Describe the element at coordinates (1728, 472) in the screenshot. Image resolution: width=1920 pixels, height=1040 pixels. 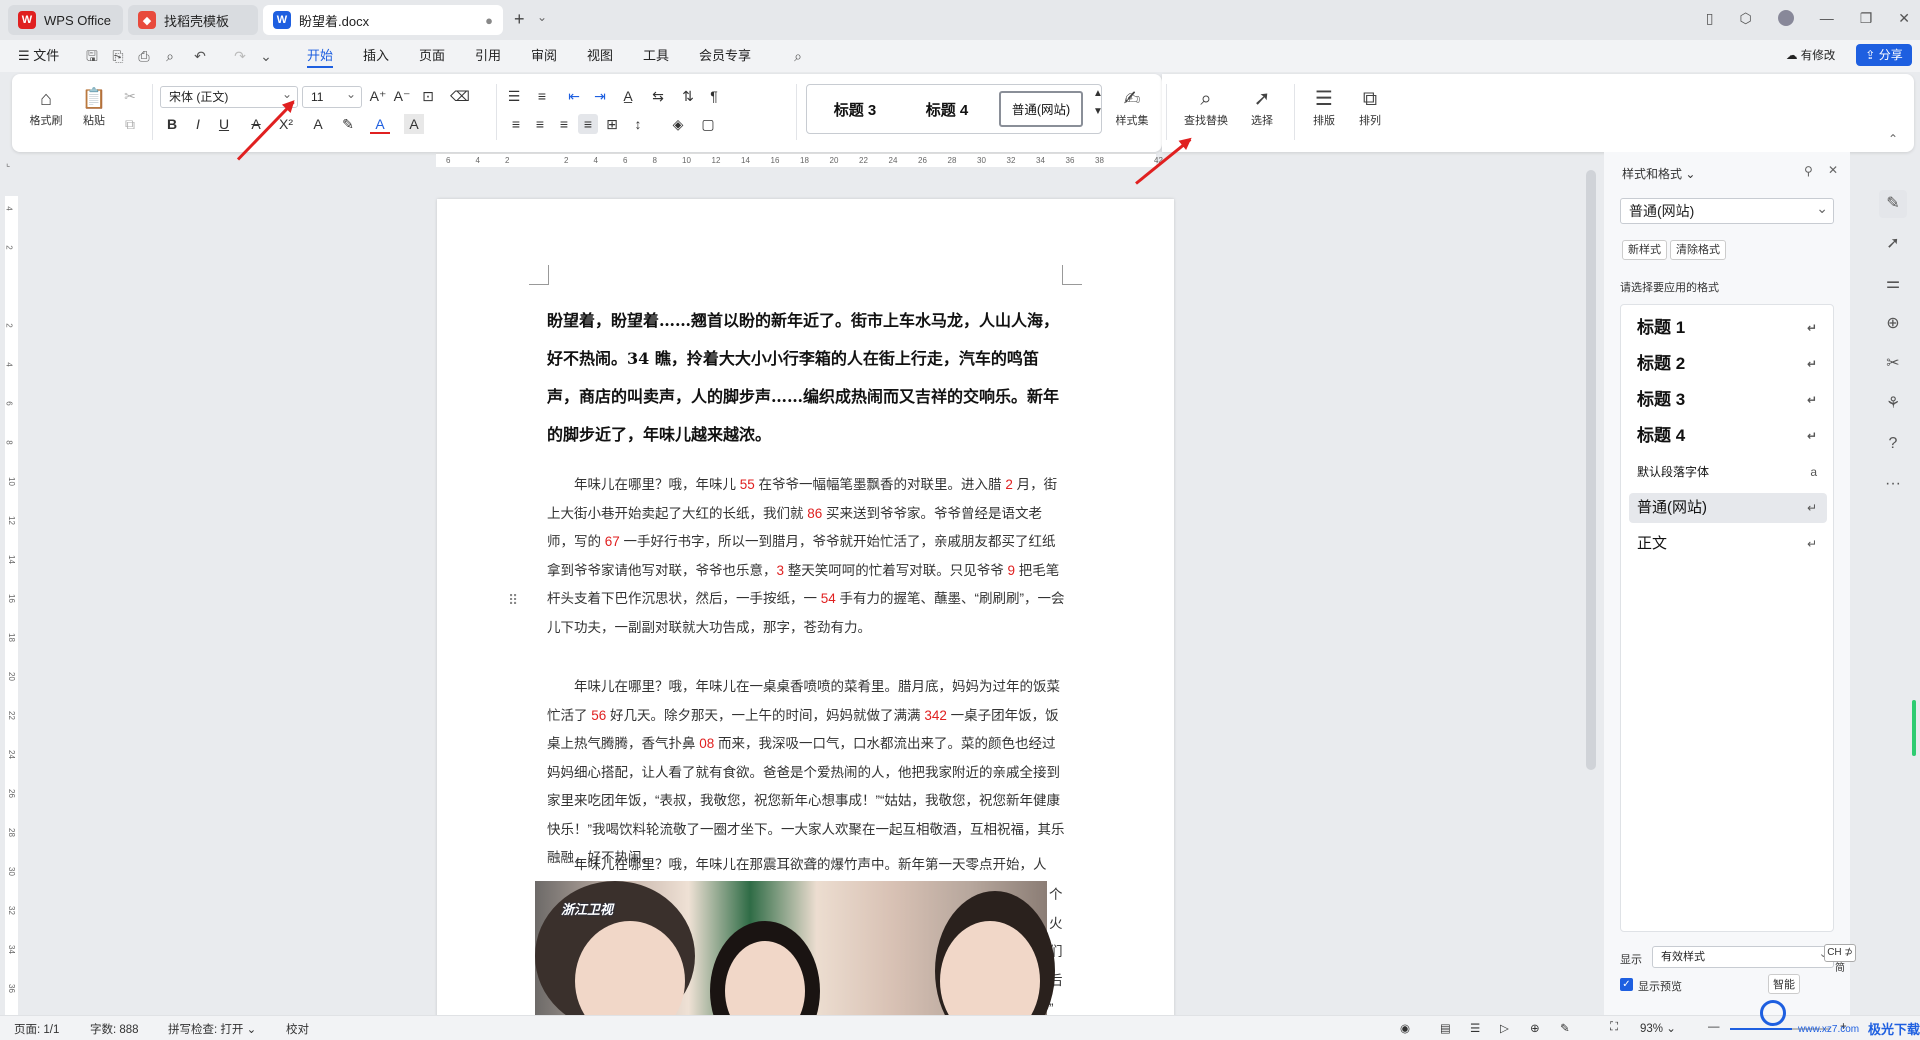
I see `style-list-item: 默认段落字体 a` at that location.